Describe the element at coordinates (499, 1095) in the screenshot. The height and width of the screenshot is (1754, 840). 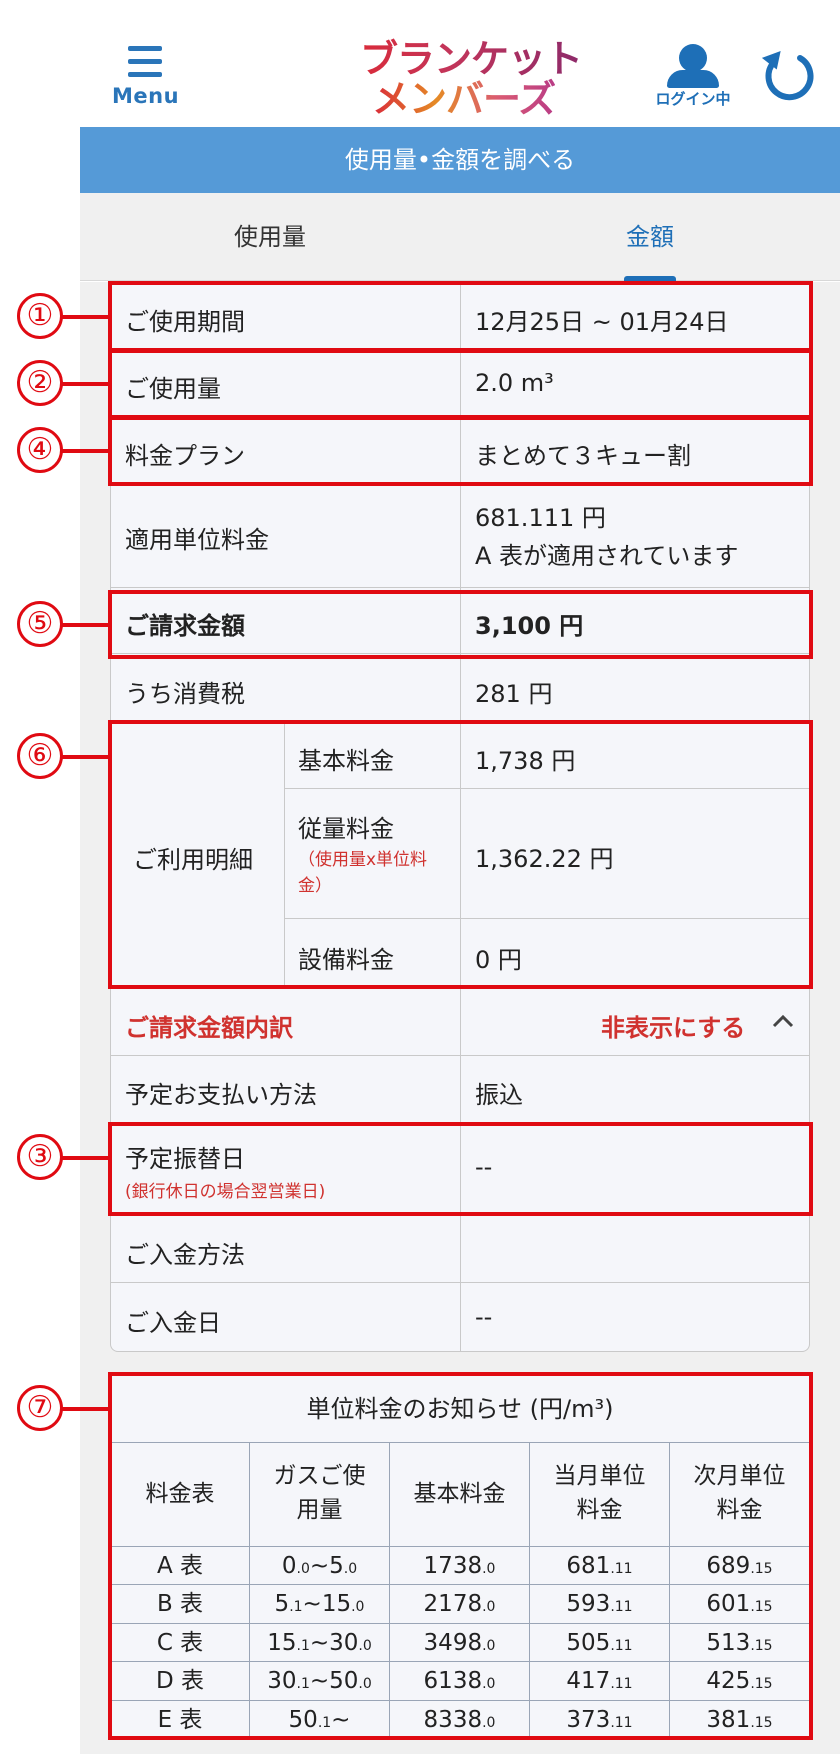
I see `payment-method-value: 振込` at that location.